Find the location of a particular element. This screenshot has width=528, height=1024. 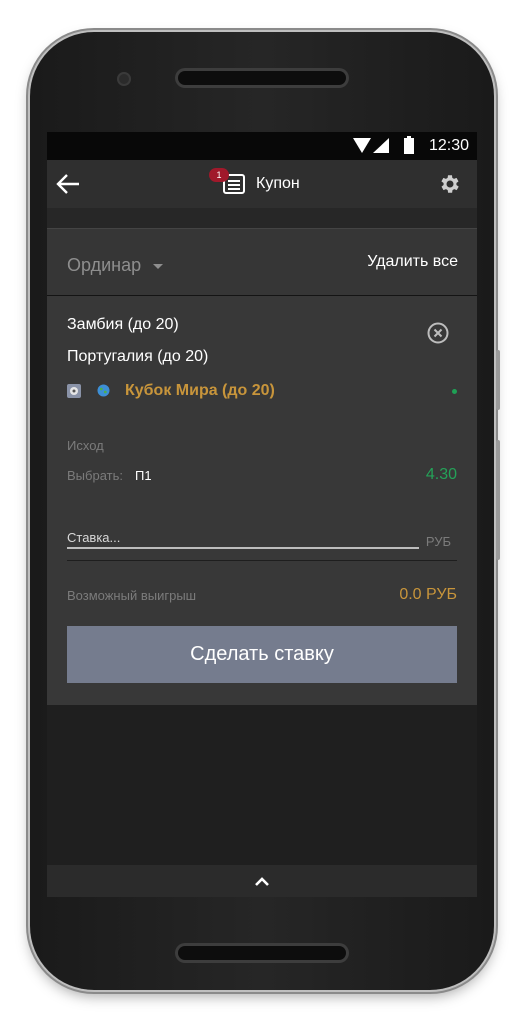

make-bet-button: Сделать ставку is located at coordinates (262, 654).